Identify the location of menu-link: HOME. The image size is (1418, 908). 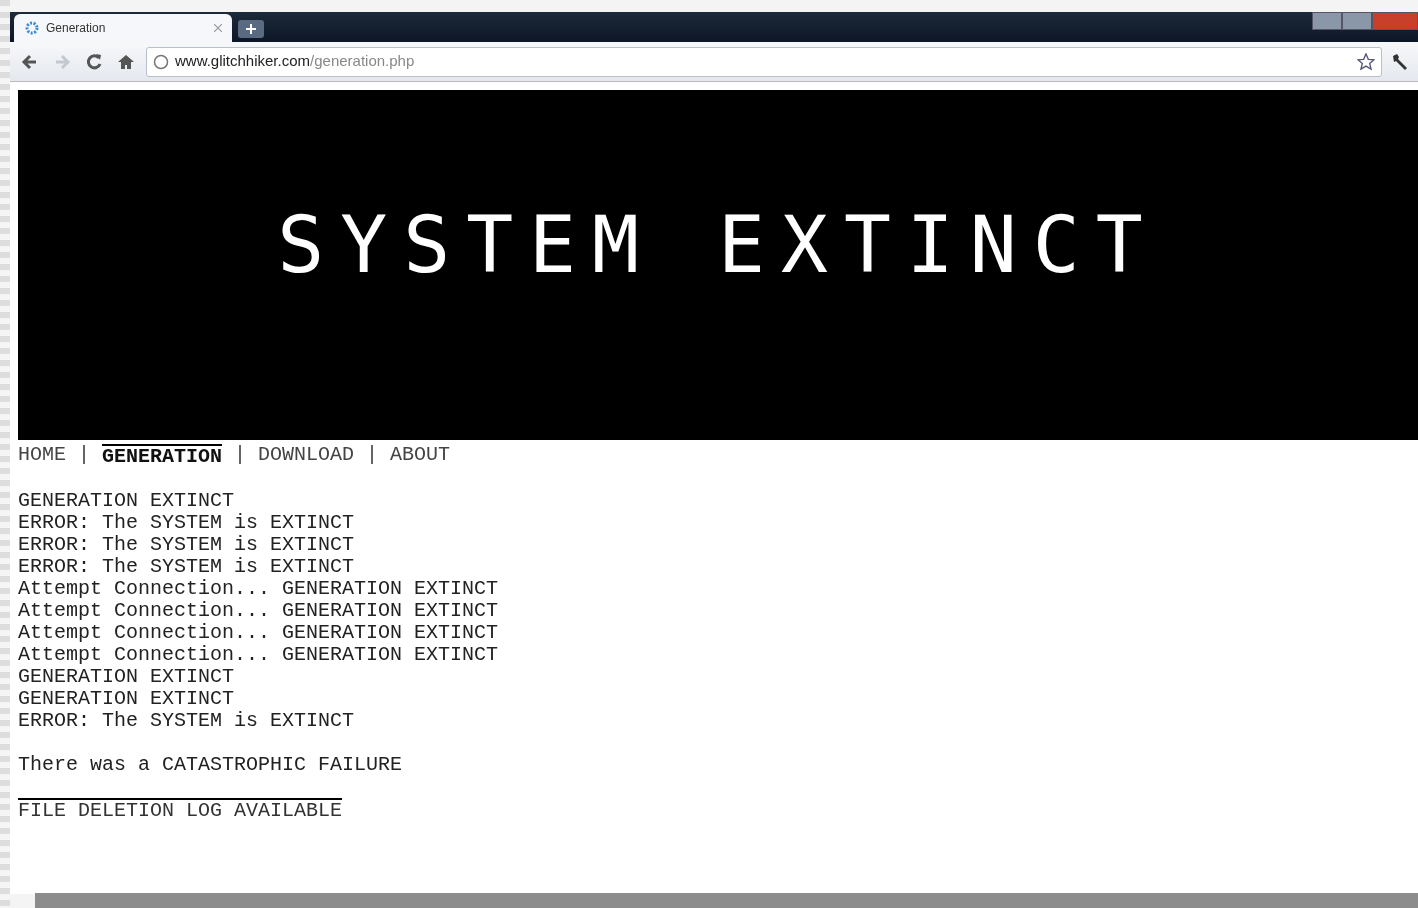
(42, 456).